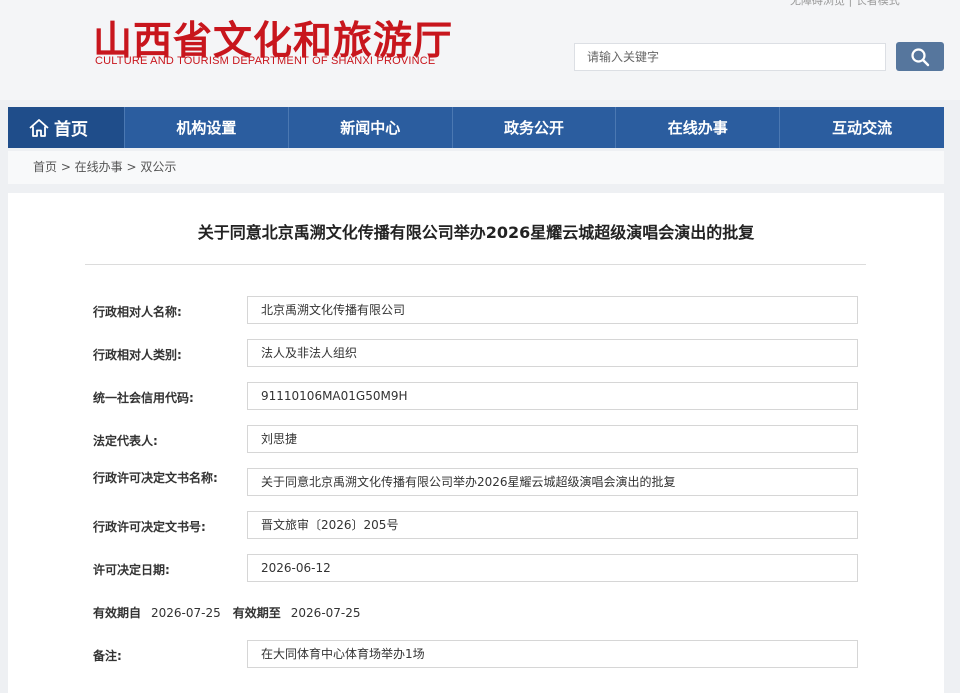  What do you see at coordinates (475, 264) in the screenshot?
I see `title-divider` at bounding box center [475, 264].